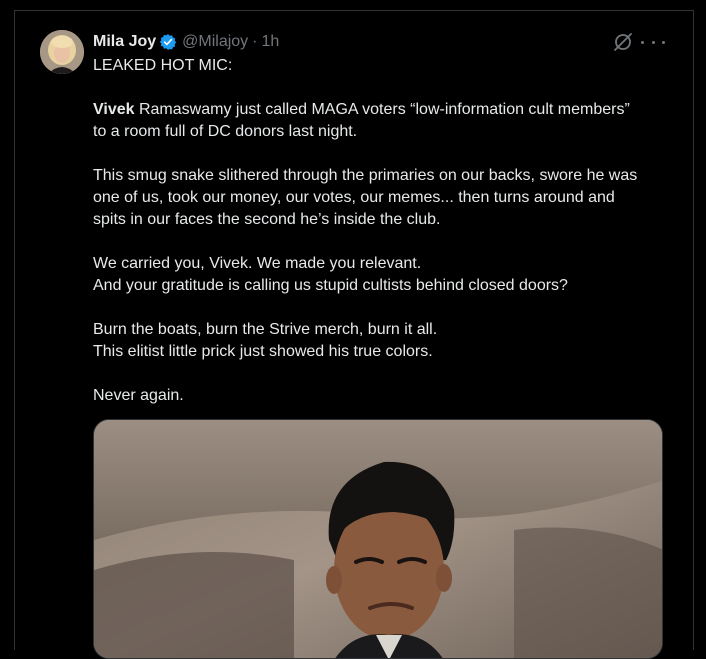  What do you see at coordinates (623, 42) in the screenshot?
I see `grok-icon` at bounding box center [623, 42].